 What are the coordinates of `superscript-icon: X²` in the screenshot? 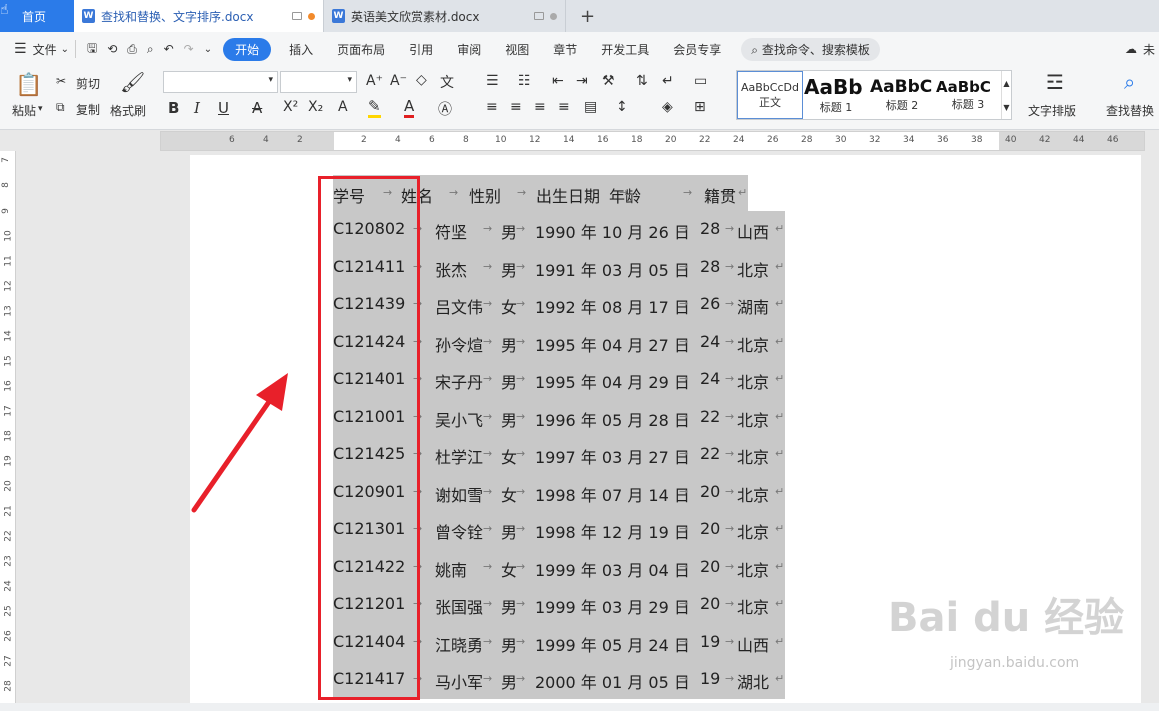 It's located at (290, 107).